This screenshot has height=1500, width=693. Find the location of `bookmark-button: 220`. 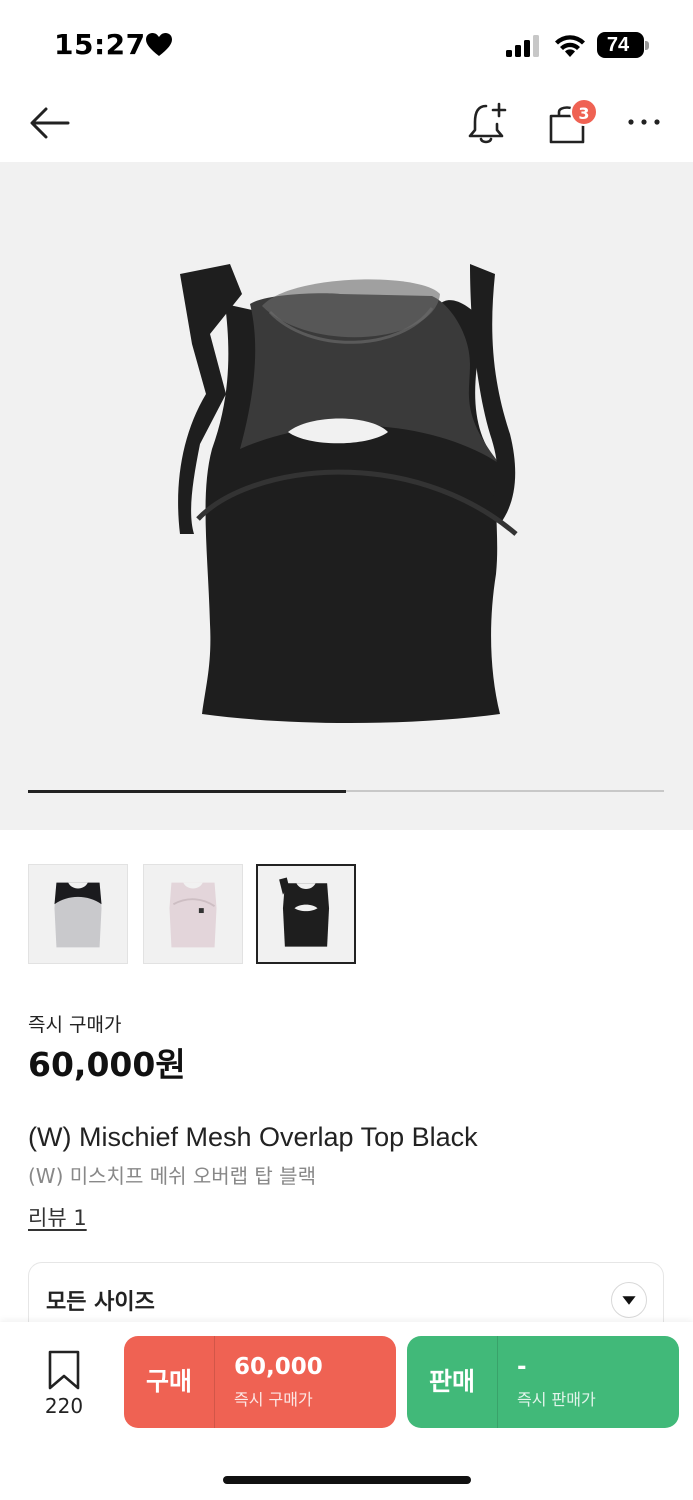

bookmark-button: 220 is located at coordinates (64, 1385).